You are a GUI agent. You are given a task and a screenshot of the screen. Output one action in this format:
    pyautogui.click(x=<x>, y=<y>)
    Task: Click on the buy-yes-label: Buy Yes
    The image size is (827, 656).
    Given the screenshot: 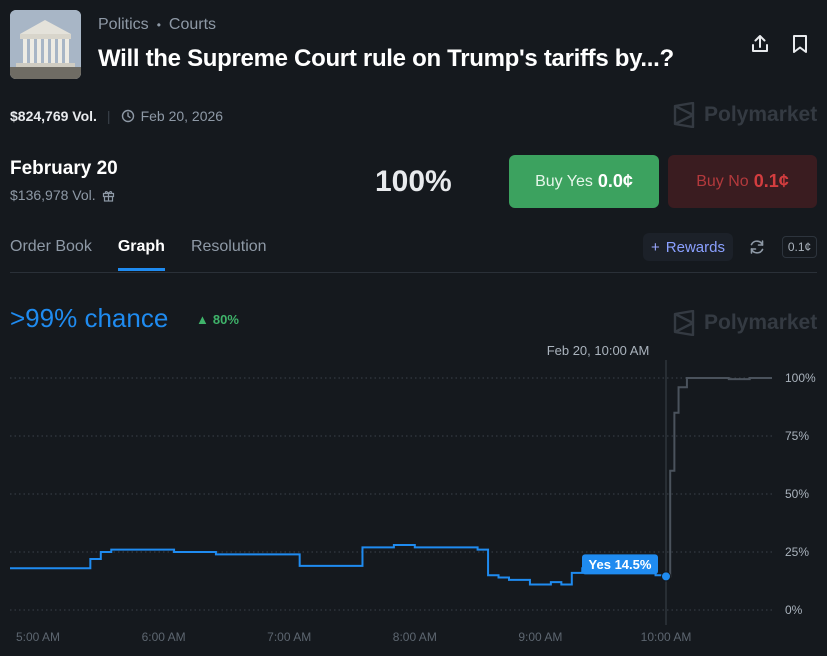 What is the action you would take?
    pyautogui.click(x=564, y=181)
    